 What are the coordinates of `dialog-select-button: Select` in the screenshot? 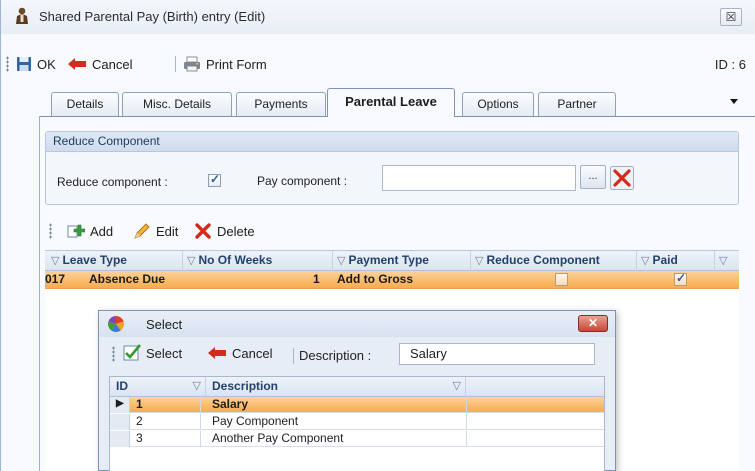 It's located at (152, 353).